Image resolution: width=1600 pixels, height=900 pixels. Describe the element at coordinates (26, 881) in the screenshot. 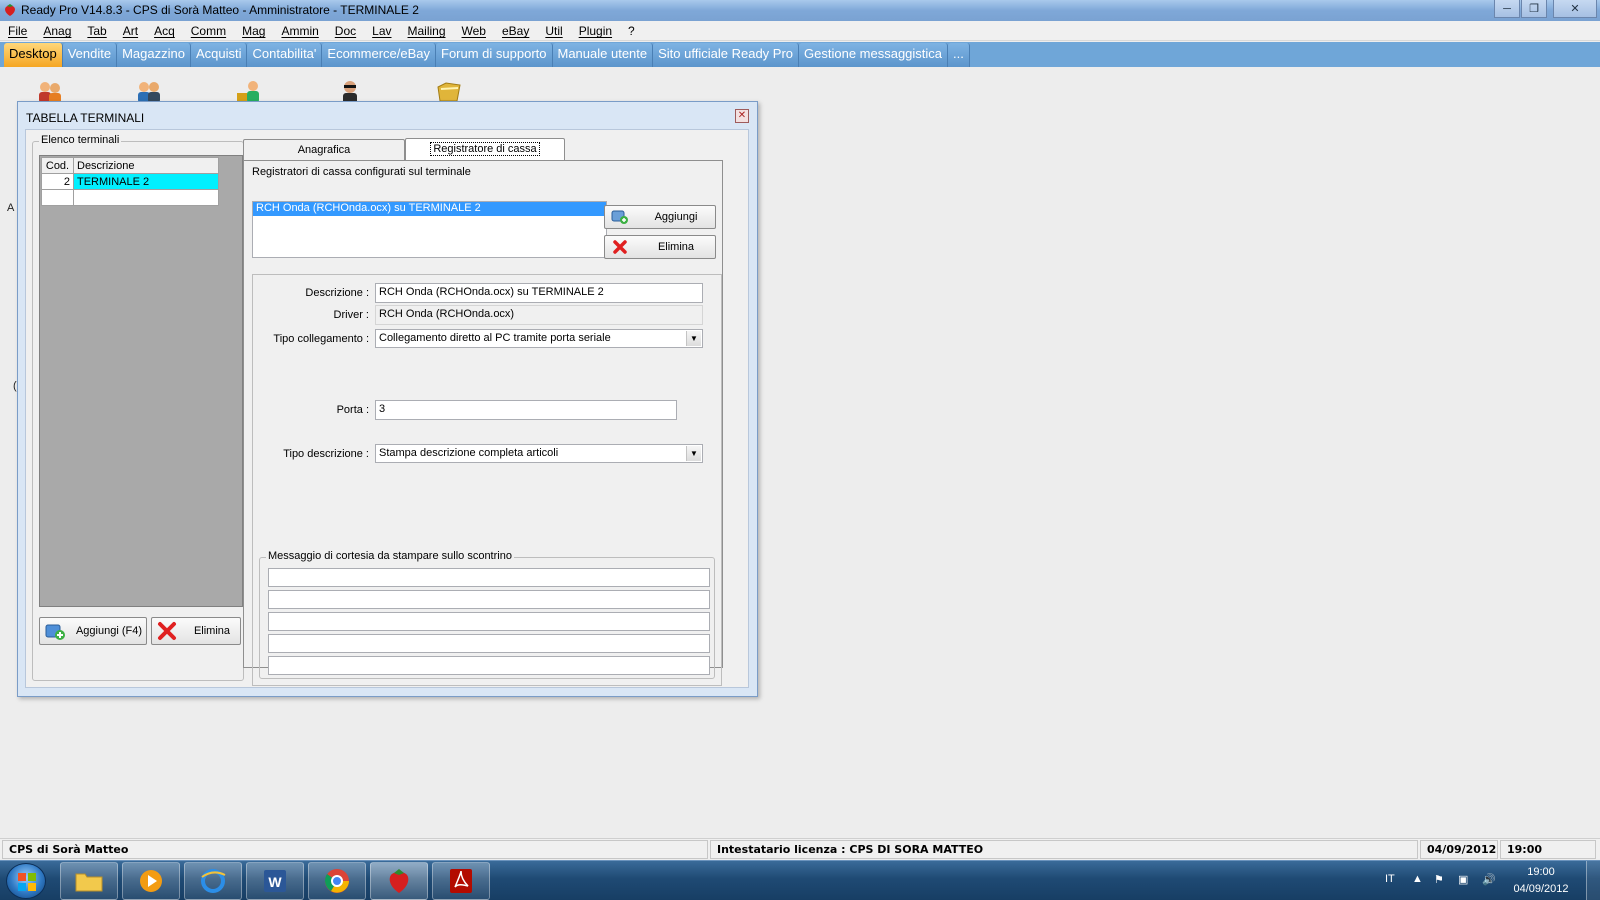

I see `start-button` at that location.